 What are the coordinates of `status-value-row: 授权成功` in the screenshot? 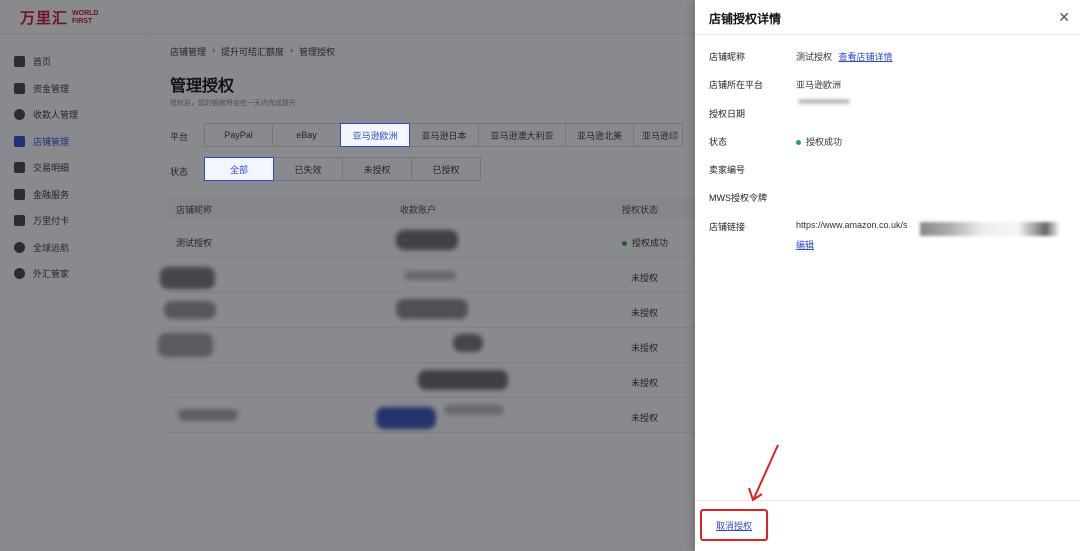 It's located at (819, 141).